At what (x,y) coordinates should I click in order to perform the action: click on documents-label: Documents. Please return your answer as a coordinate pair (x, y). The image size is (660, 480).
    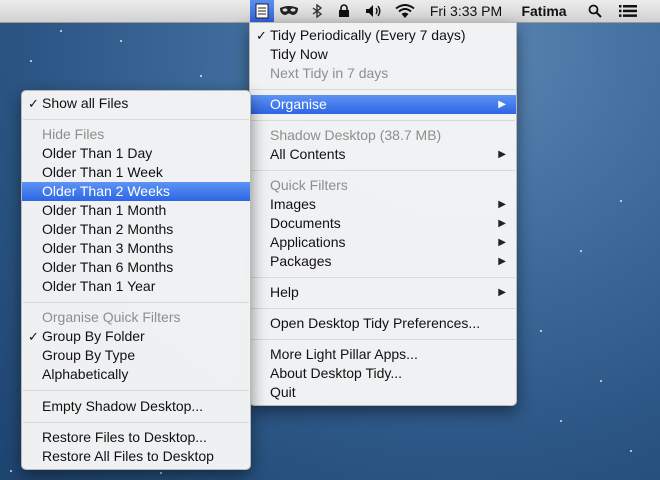
    Looking at the image, I should click on (305, 223).